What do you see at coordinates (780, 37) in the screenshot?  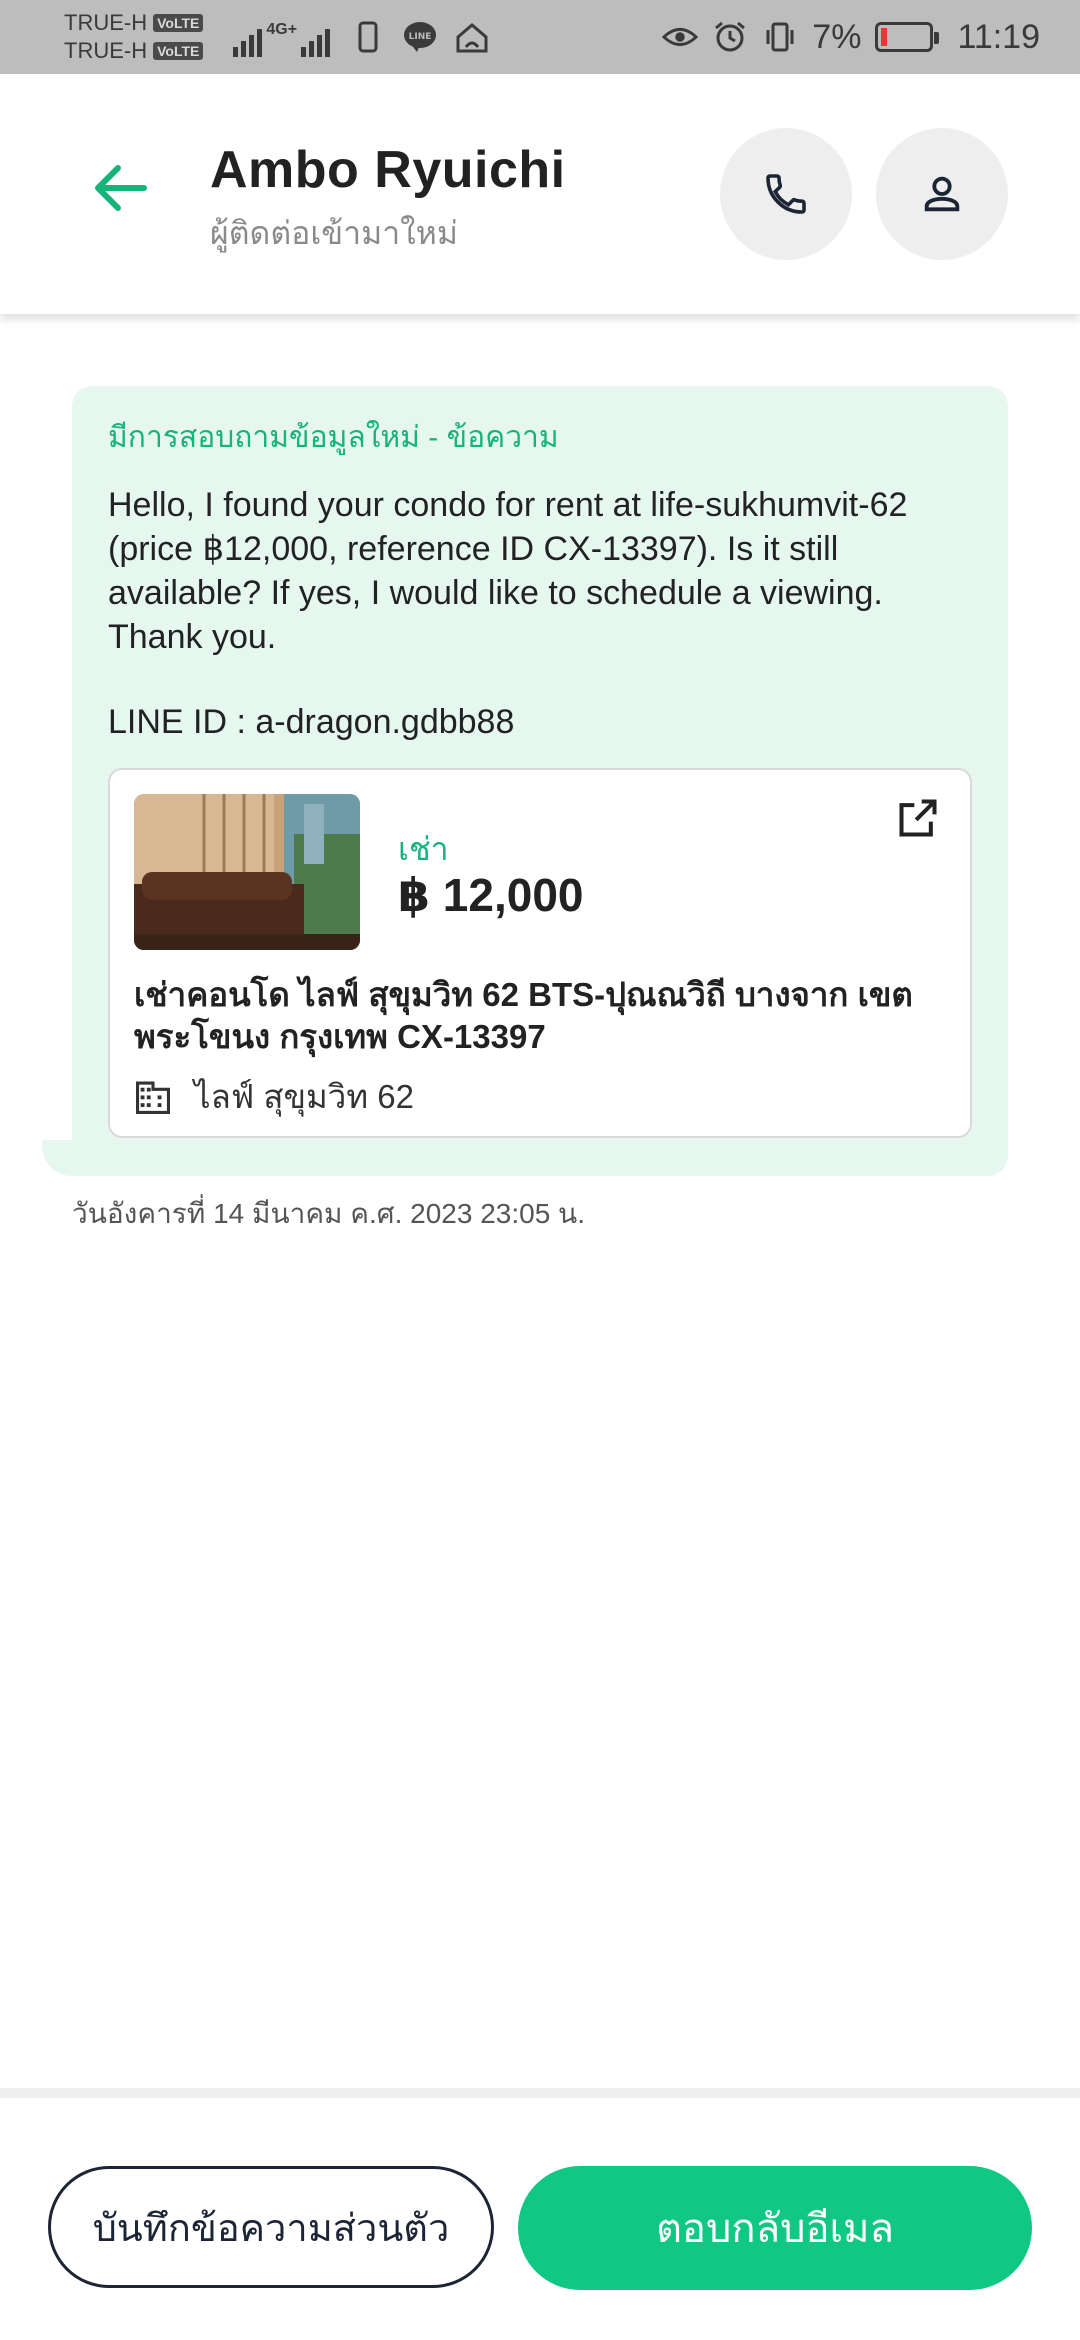 I see `vibrate-icon` at bounding box center [780, 37].